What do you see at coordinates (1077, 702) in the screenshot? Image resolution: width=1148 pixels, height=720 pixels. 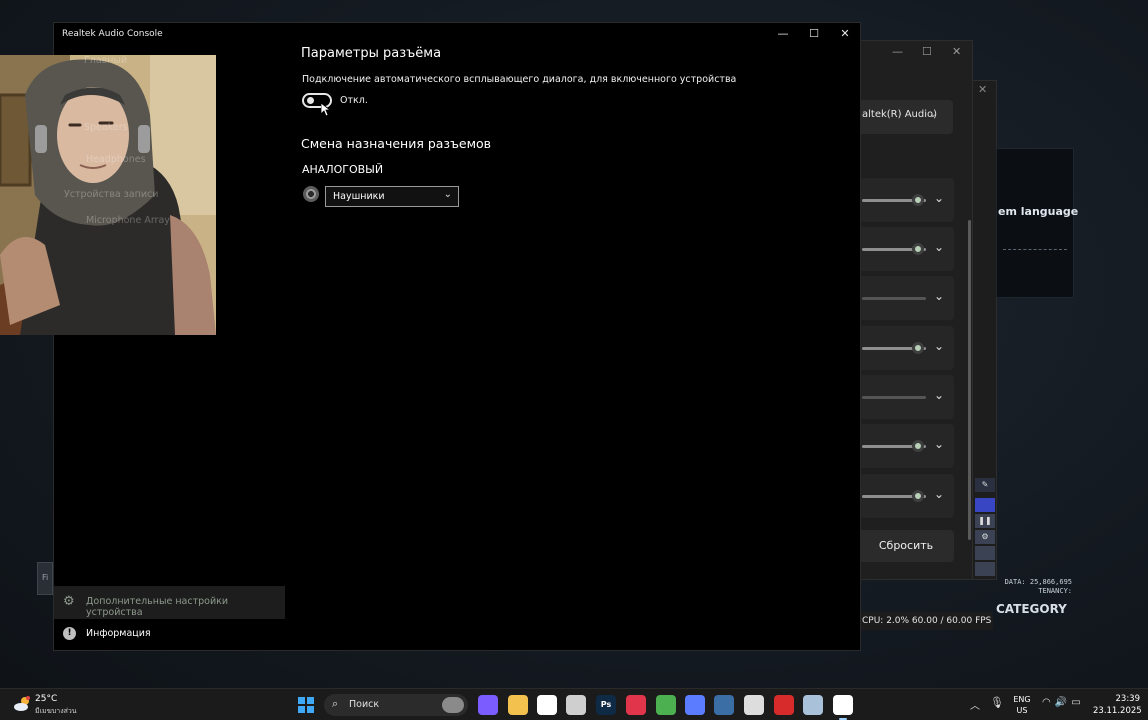 I see `battery-icon: ▭` at bounding box center [1077, 702].